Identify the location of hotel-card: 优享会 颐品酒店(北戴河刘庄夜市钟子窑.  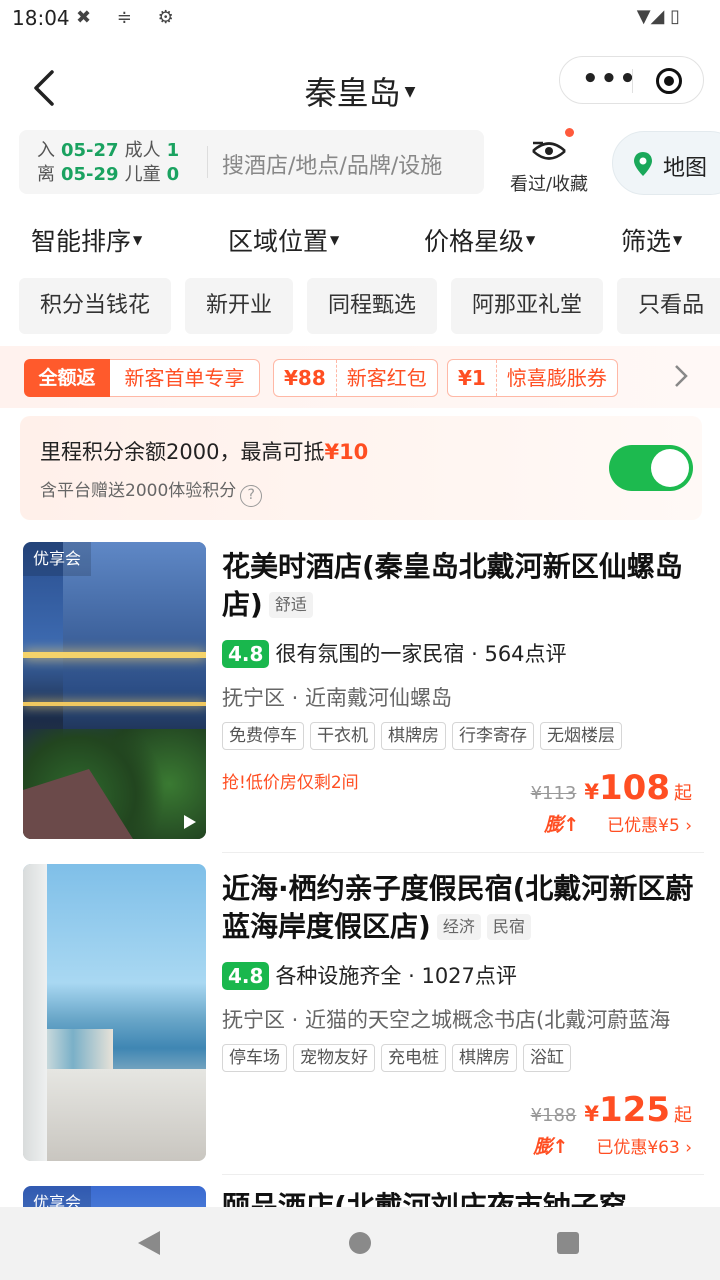
(360, 1196).